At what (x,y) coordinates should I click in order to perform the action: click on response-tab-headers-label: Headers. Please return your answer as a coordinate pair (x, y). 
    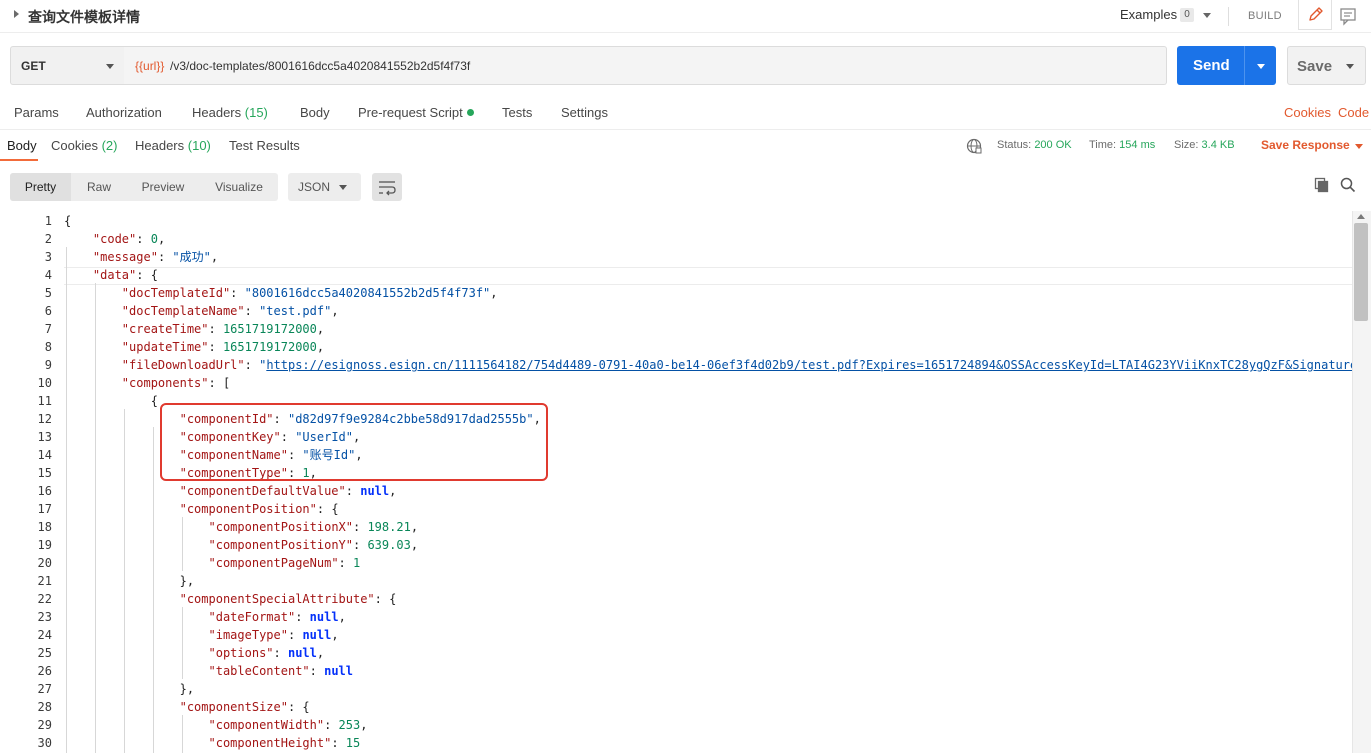
    Looking at the image, I should click on (160, 145).